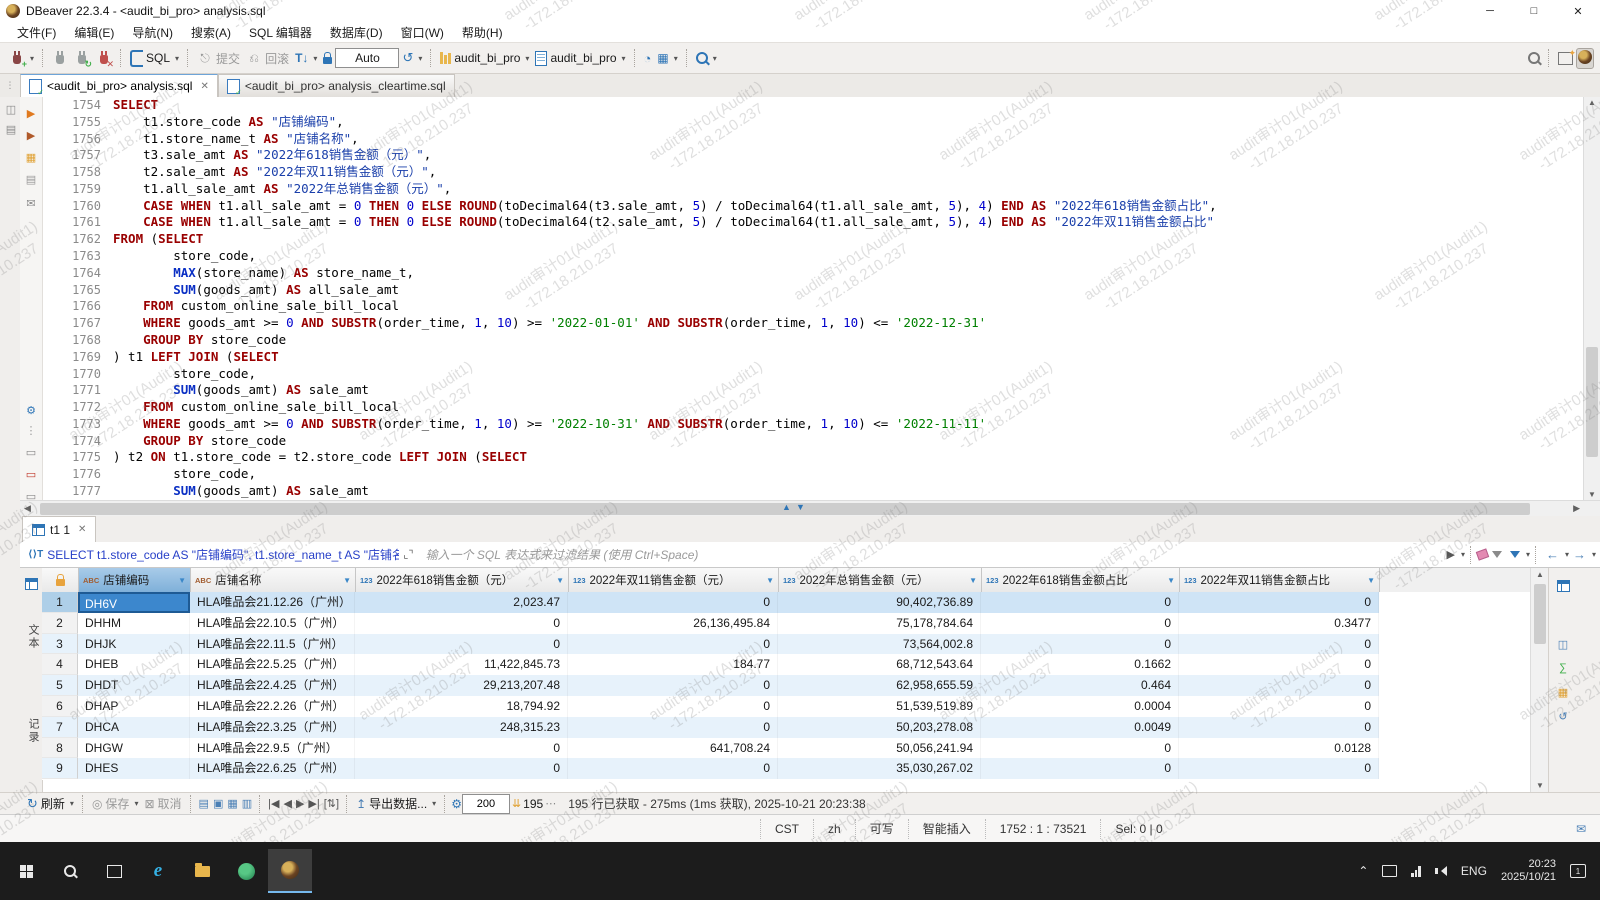 The width and height of the screenshot is (1600, 900). What do you see at coordinates (1563, 586) in the screenshot?
I see `panel-grid-icon` at bounding box center [1563, 586].